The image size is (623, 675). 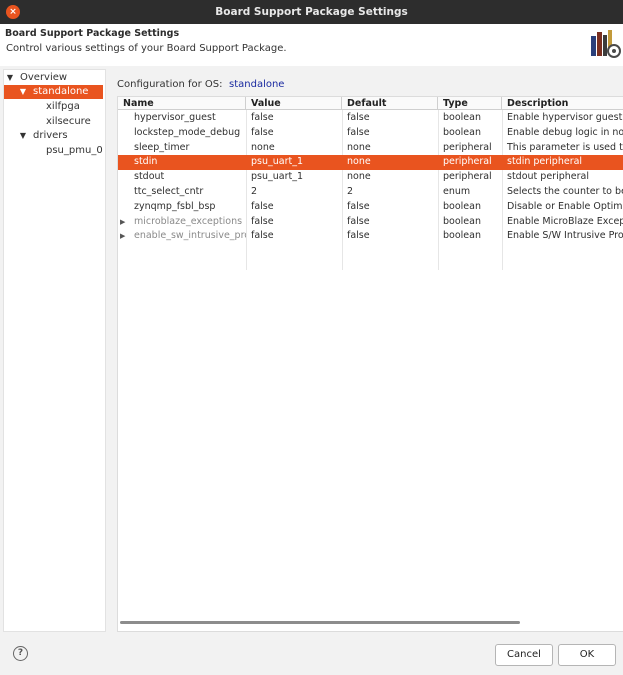 I want to click on tree-item-label: xilsecure, so click(x=68, y=121).